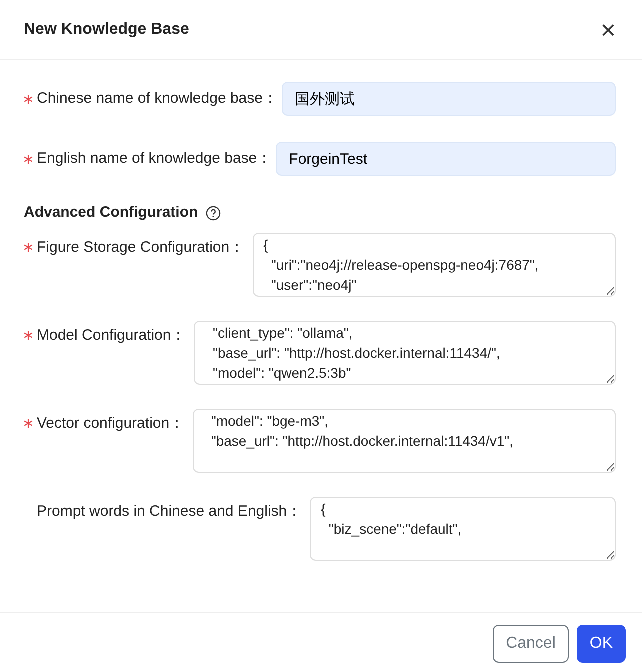  I want to click on text-field: ForgeinTest, so click(446, 159).